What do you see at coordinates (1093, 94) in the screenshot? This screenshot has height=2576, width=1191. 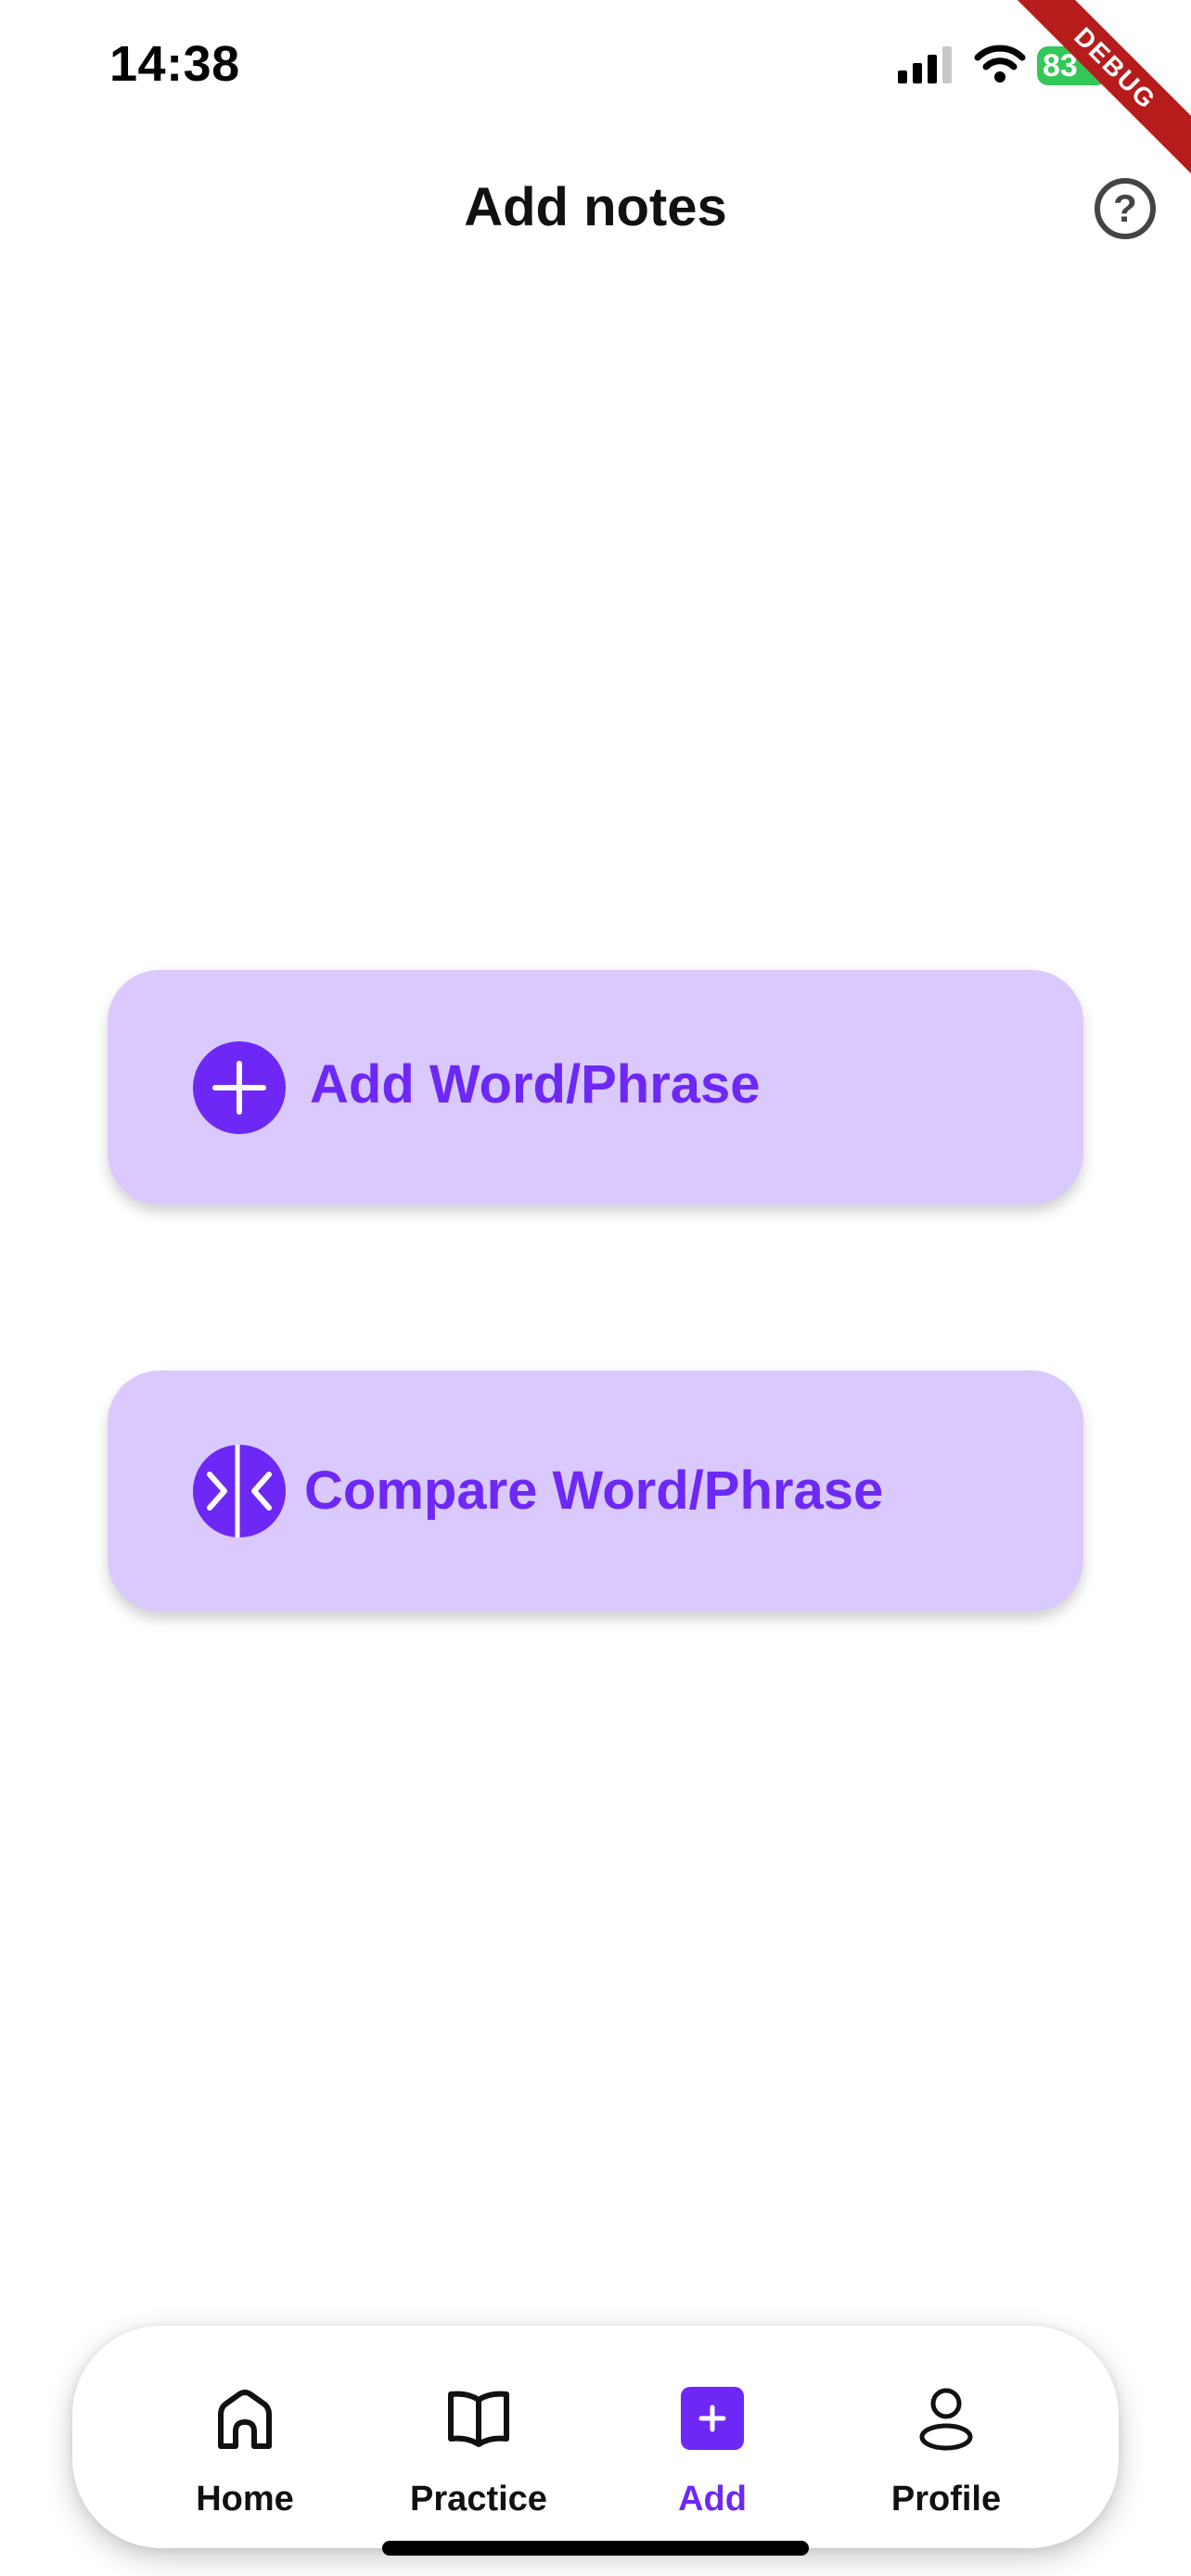 I see `debug-banner: DEBUG` at bounding box center [1093, 94].